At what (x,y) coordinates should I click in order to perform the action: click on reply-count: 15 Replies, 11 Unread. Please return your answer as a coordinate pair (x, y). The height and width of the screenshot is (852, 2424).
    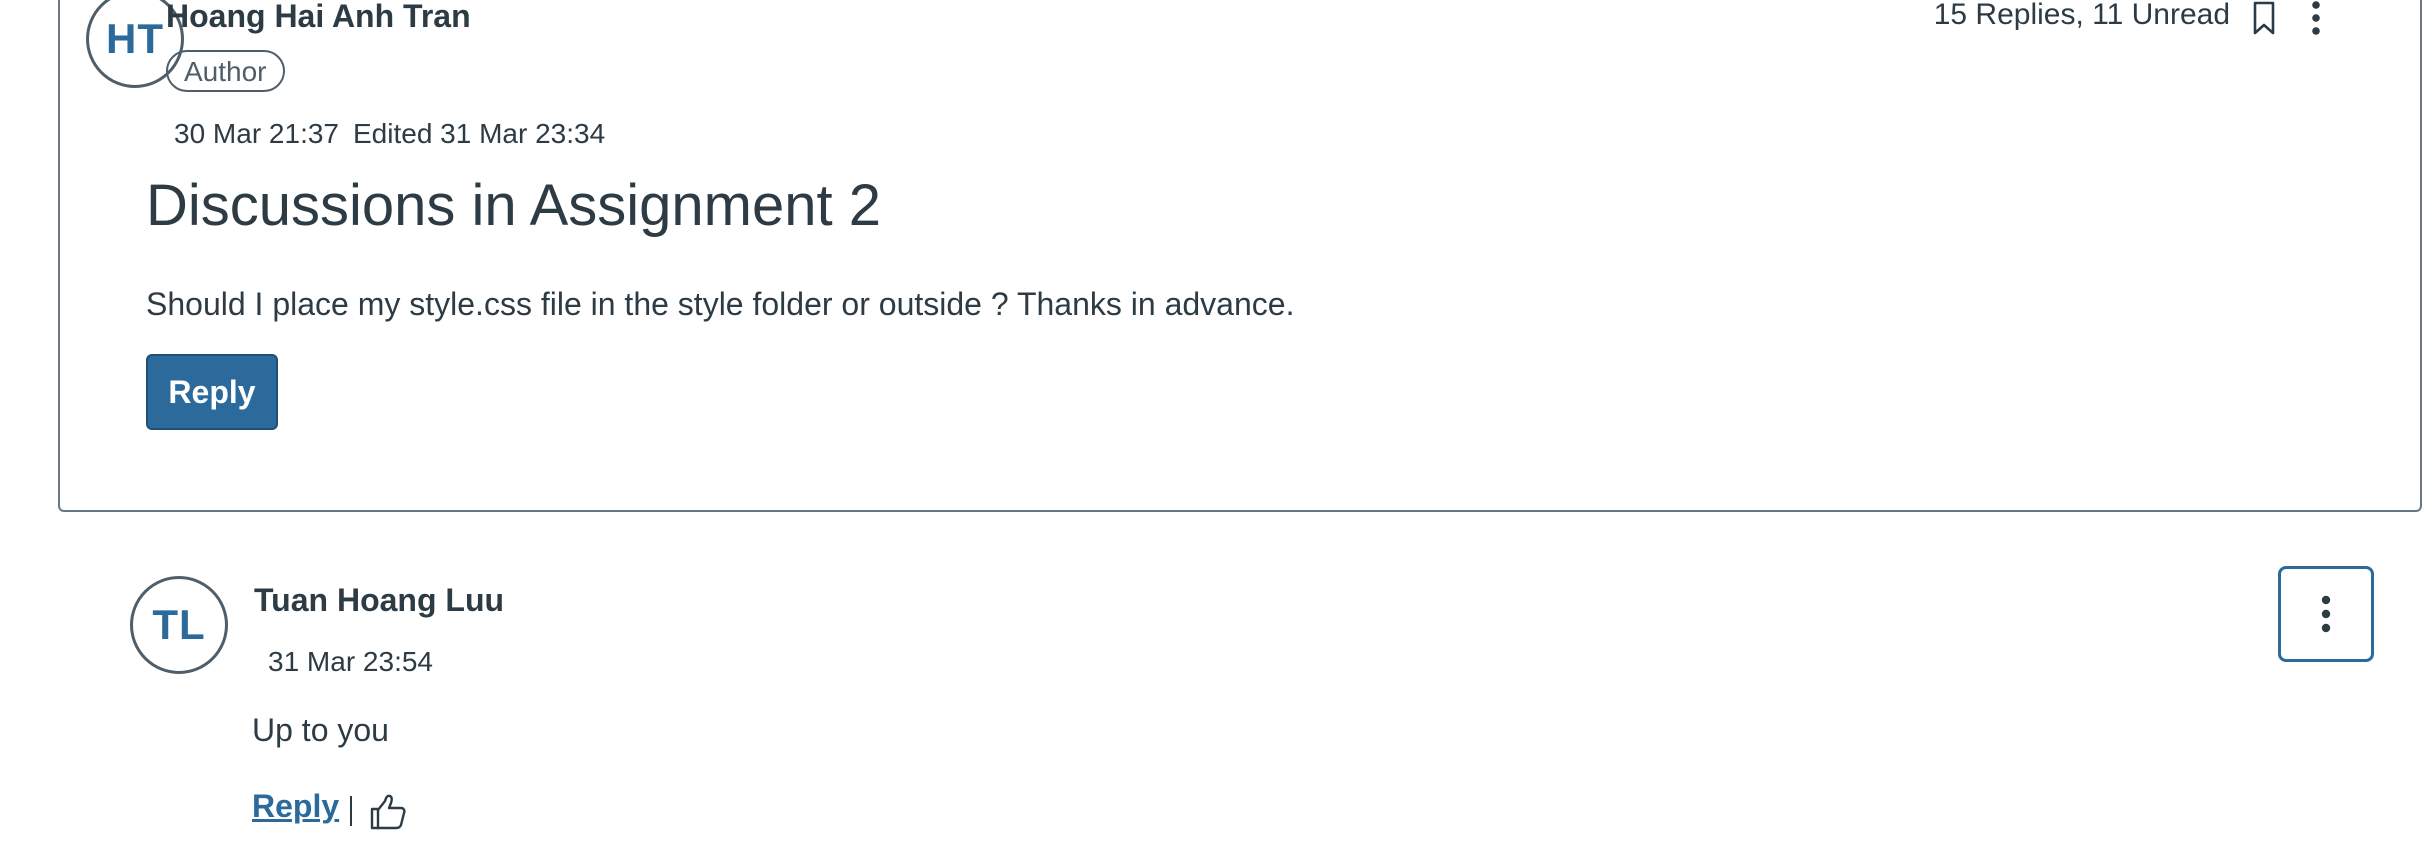
    Looking at the image, I should click on (2081, 15).